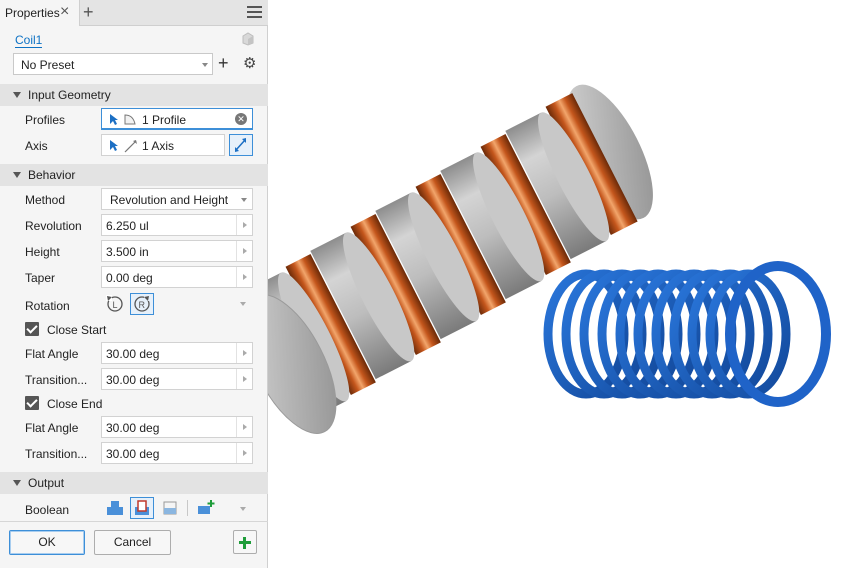 This screenshot has height=568, width=843. I want to click on join-icon, so click(115, 508).